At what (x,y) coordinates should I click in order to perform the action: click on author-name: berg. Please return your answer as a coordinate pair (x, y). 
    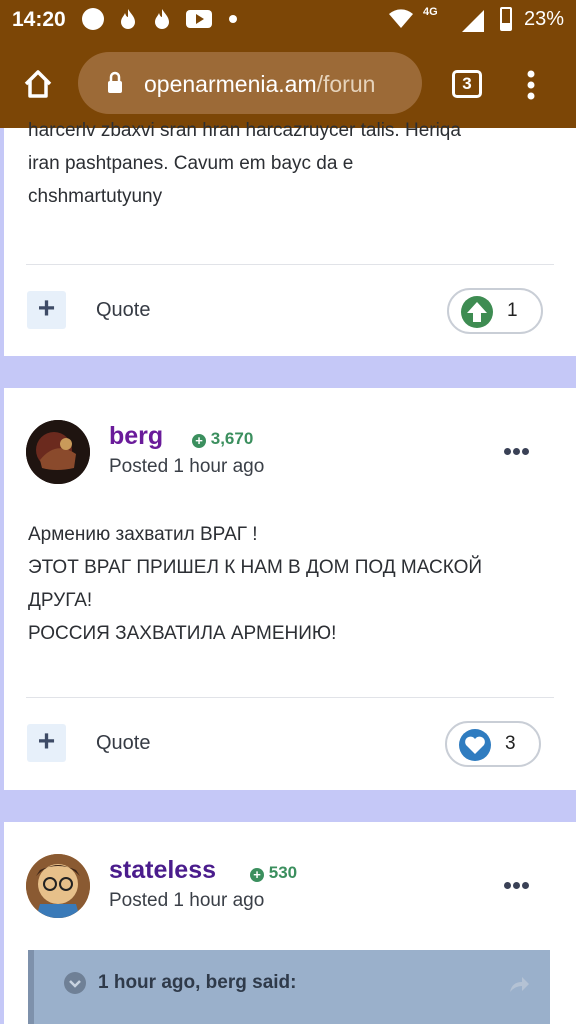
    Looking at the image, I should click on (136, 436).